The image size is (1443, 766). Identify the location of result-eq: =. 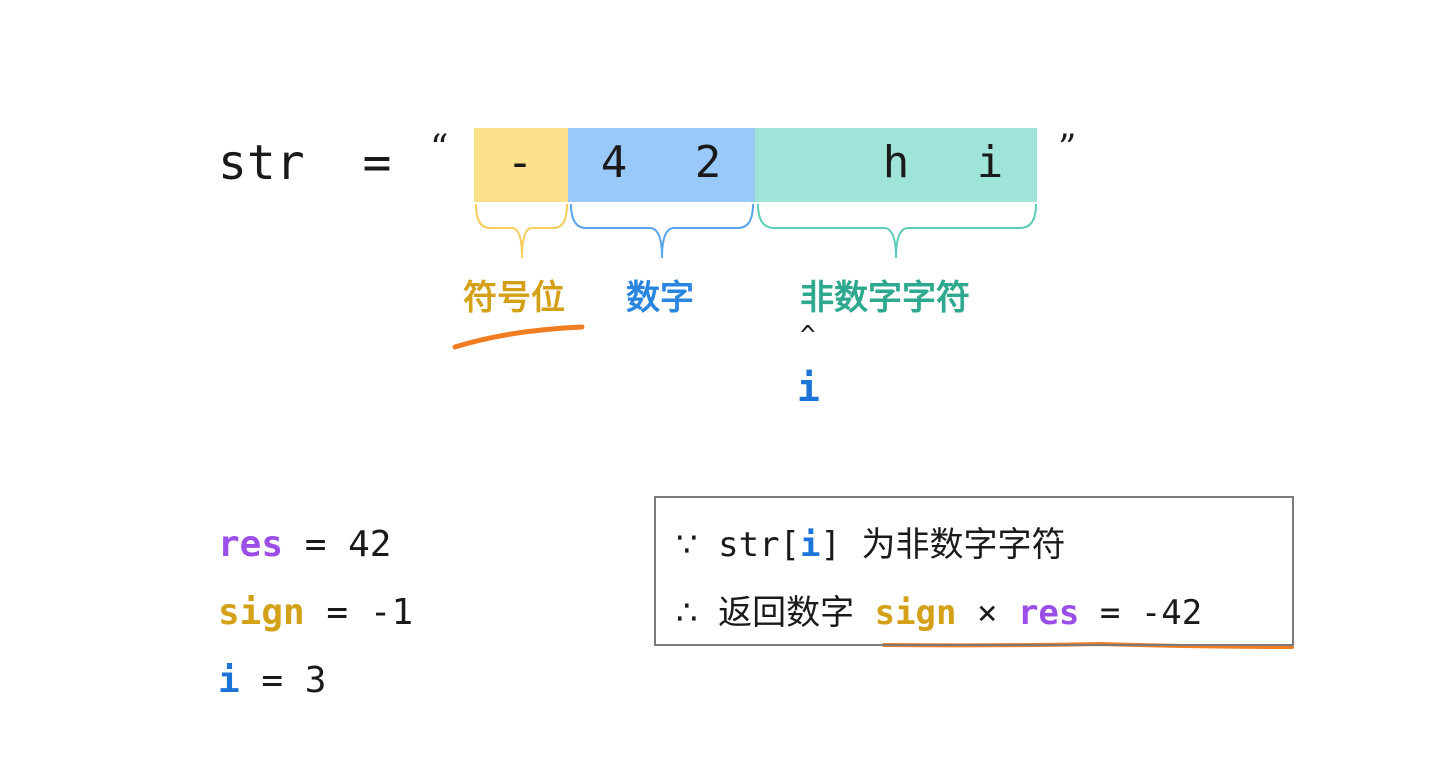
(1110, 613).